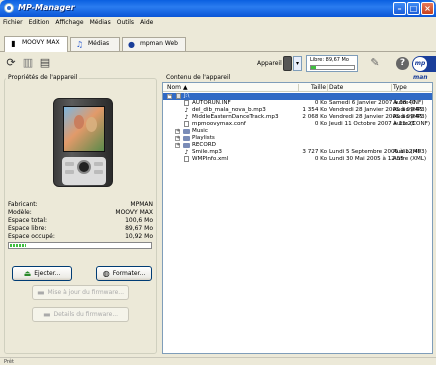 Image resolution: width=436 pixels, height=365 pixels. I want to click on maximize-button: □, so click(413, 8).